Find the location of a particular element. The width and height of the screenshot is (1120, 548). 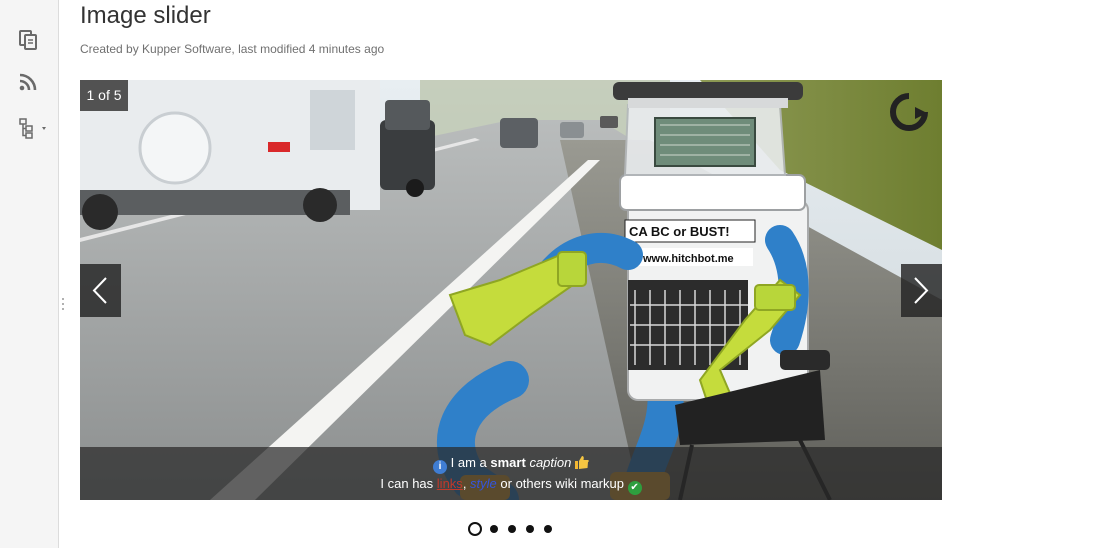

info-icon: i is located at coordinates (440, 467).